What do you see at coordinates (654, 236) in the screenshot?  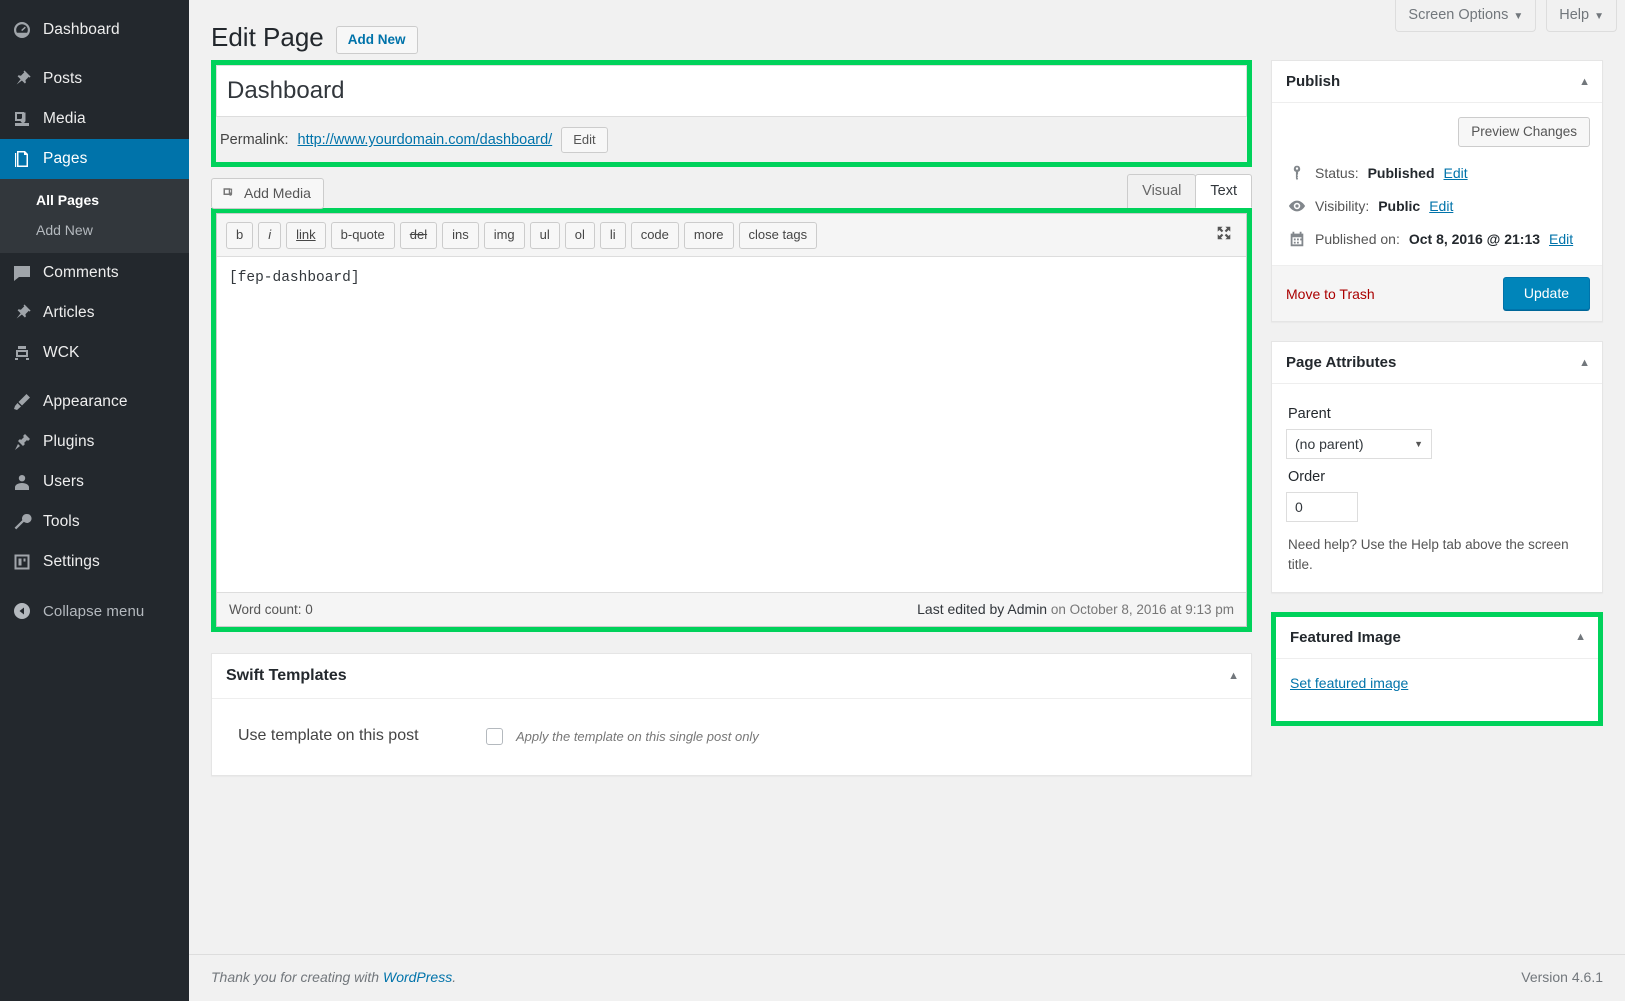 I see `quicktag-code: code` at bounding box center [654, 236].